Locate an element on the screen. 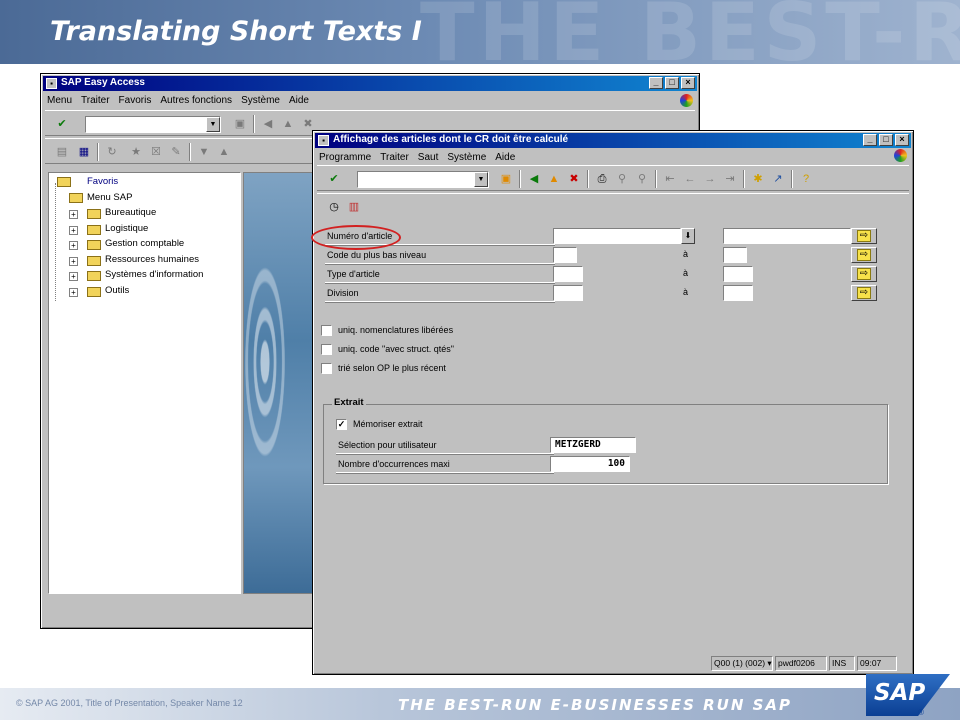  checkbox-released-boms is located at coordinates (326, 330).